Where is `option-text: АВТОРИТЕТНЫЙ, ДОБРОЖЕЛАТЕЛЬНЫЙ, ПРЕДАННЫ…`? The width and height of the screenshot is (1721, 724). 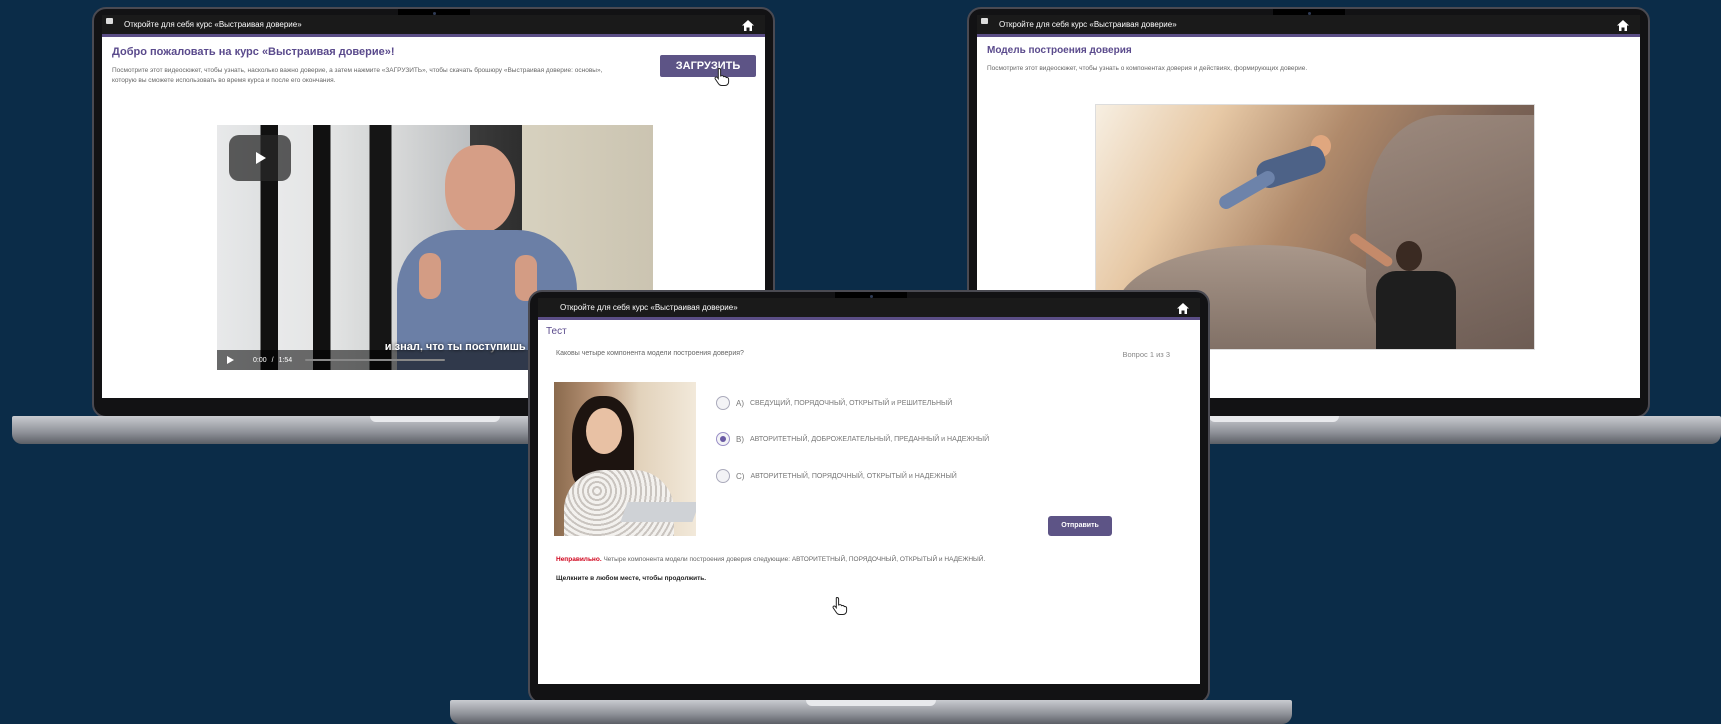
option-text: АВТОРИТЕТНЫЙ, ДОБРОЖЕЛАТЕЛЬНЫЙ, ПРЕДАННЫ… is located at coordinates (870, 439).